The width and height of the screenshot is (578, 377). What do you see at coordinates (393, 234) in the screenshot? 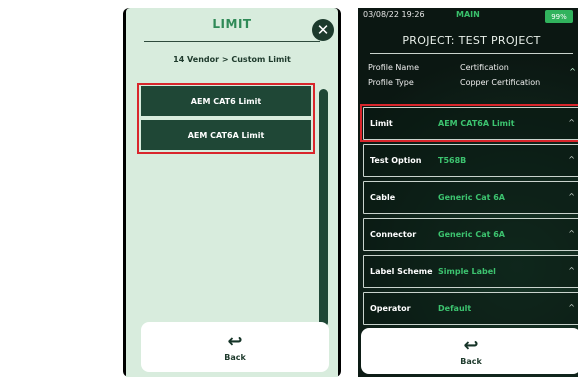
I see `setting-label: Connector` at bounding box center [393, 234].